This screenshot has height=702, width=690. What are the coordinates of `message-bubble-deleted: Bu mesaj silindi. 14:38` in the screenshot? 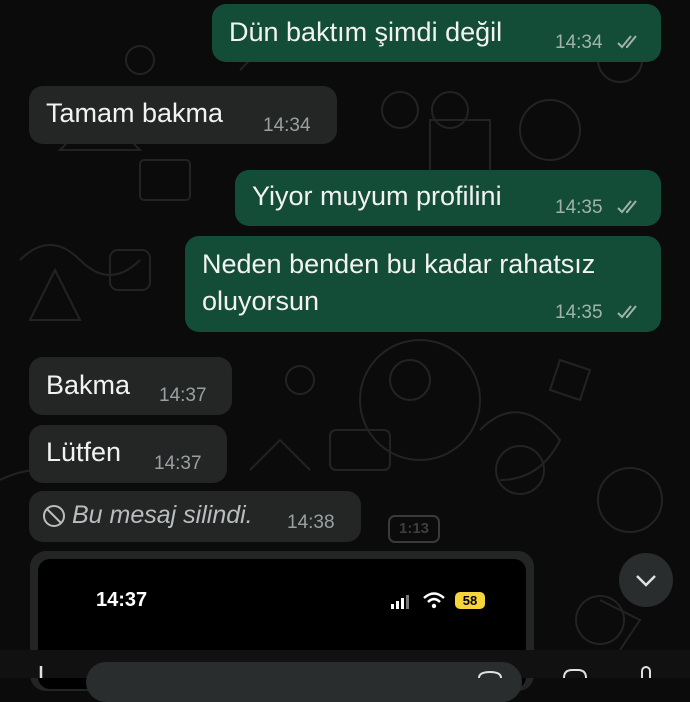 It's located at (195, 516).